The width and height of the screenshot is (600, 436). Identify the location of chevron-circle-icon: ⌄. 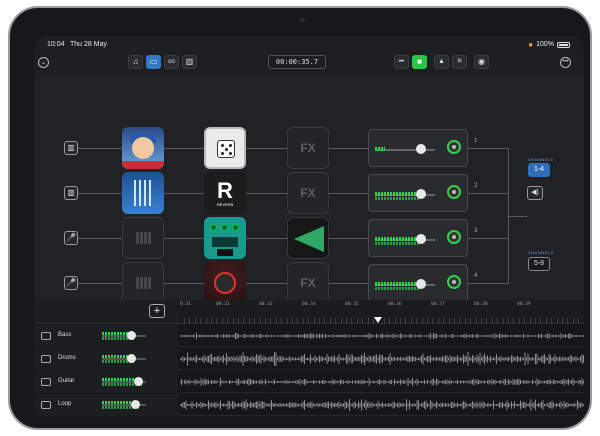
(43, 62).